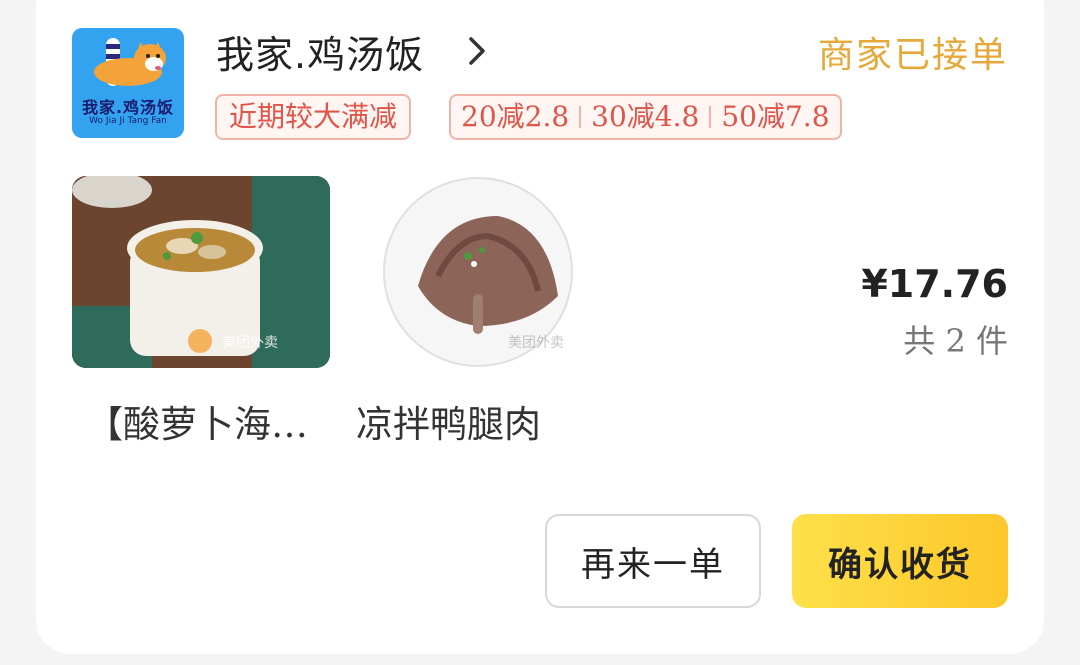 This screenshot has width=1080, height=665. What do you see at coordinates (128, 83) in the screenshot?
I see `store-logo: 我家.鸡汤饭 Wo Jia Ji Tang Fan` at bounding box center [128, 83].